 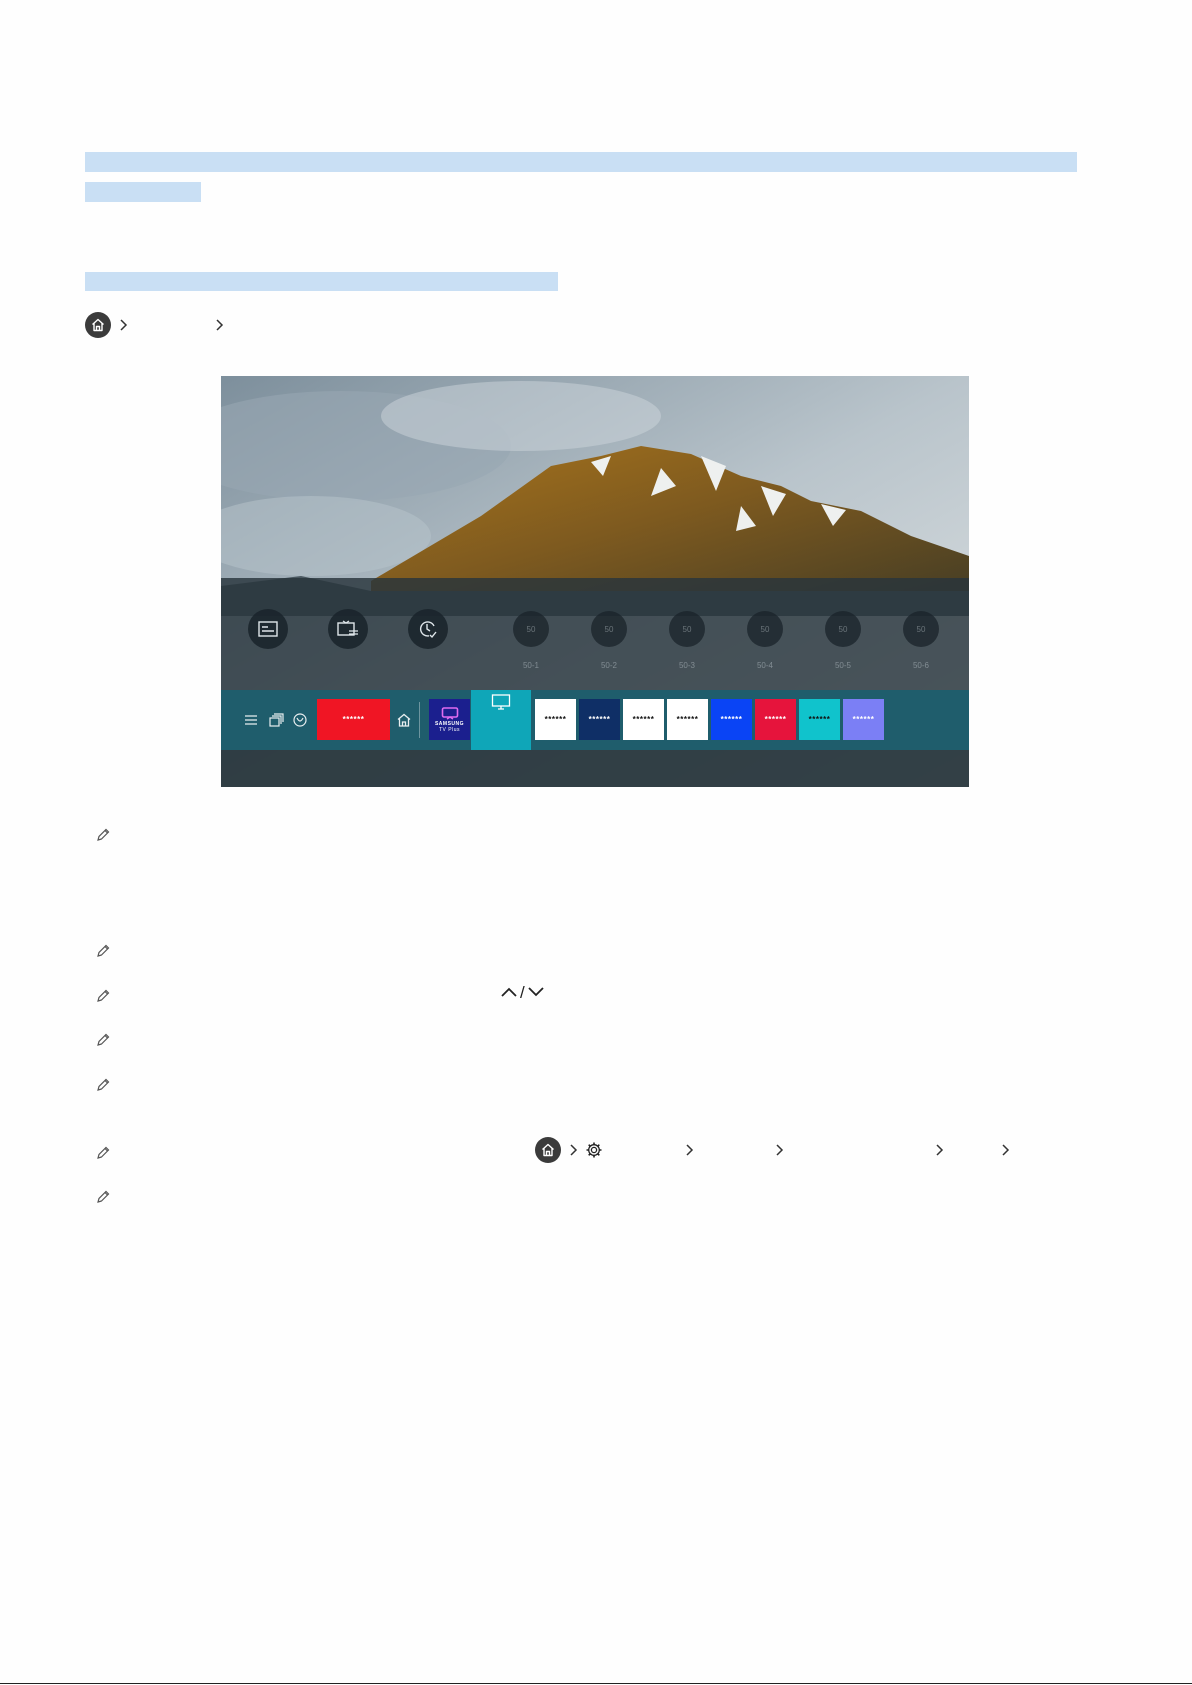 I want to click on clock-check-icon, so click(x=428, y=630).